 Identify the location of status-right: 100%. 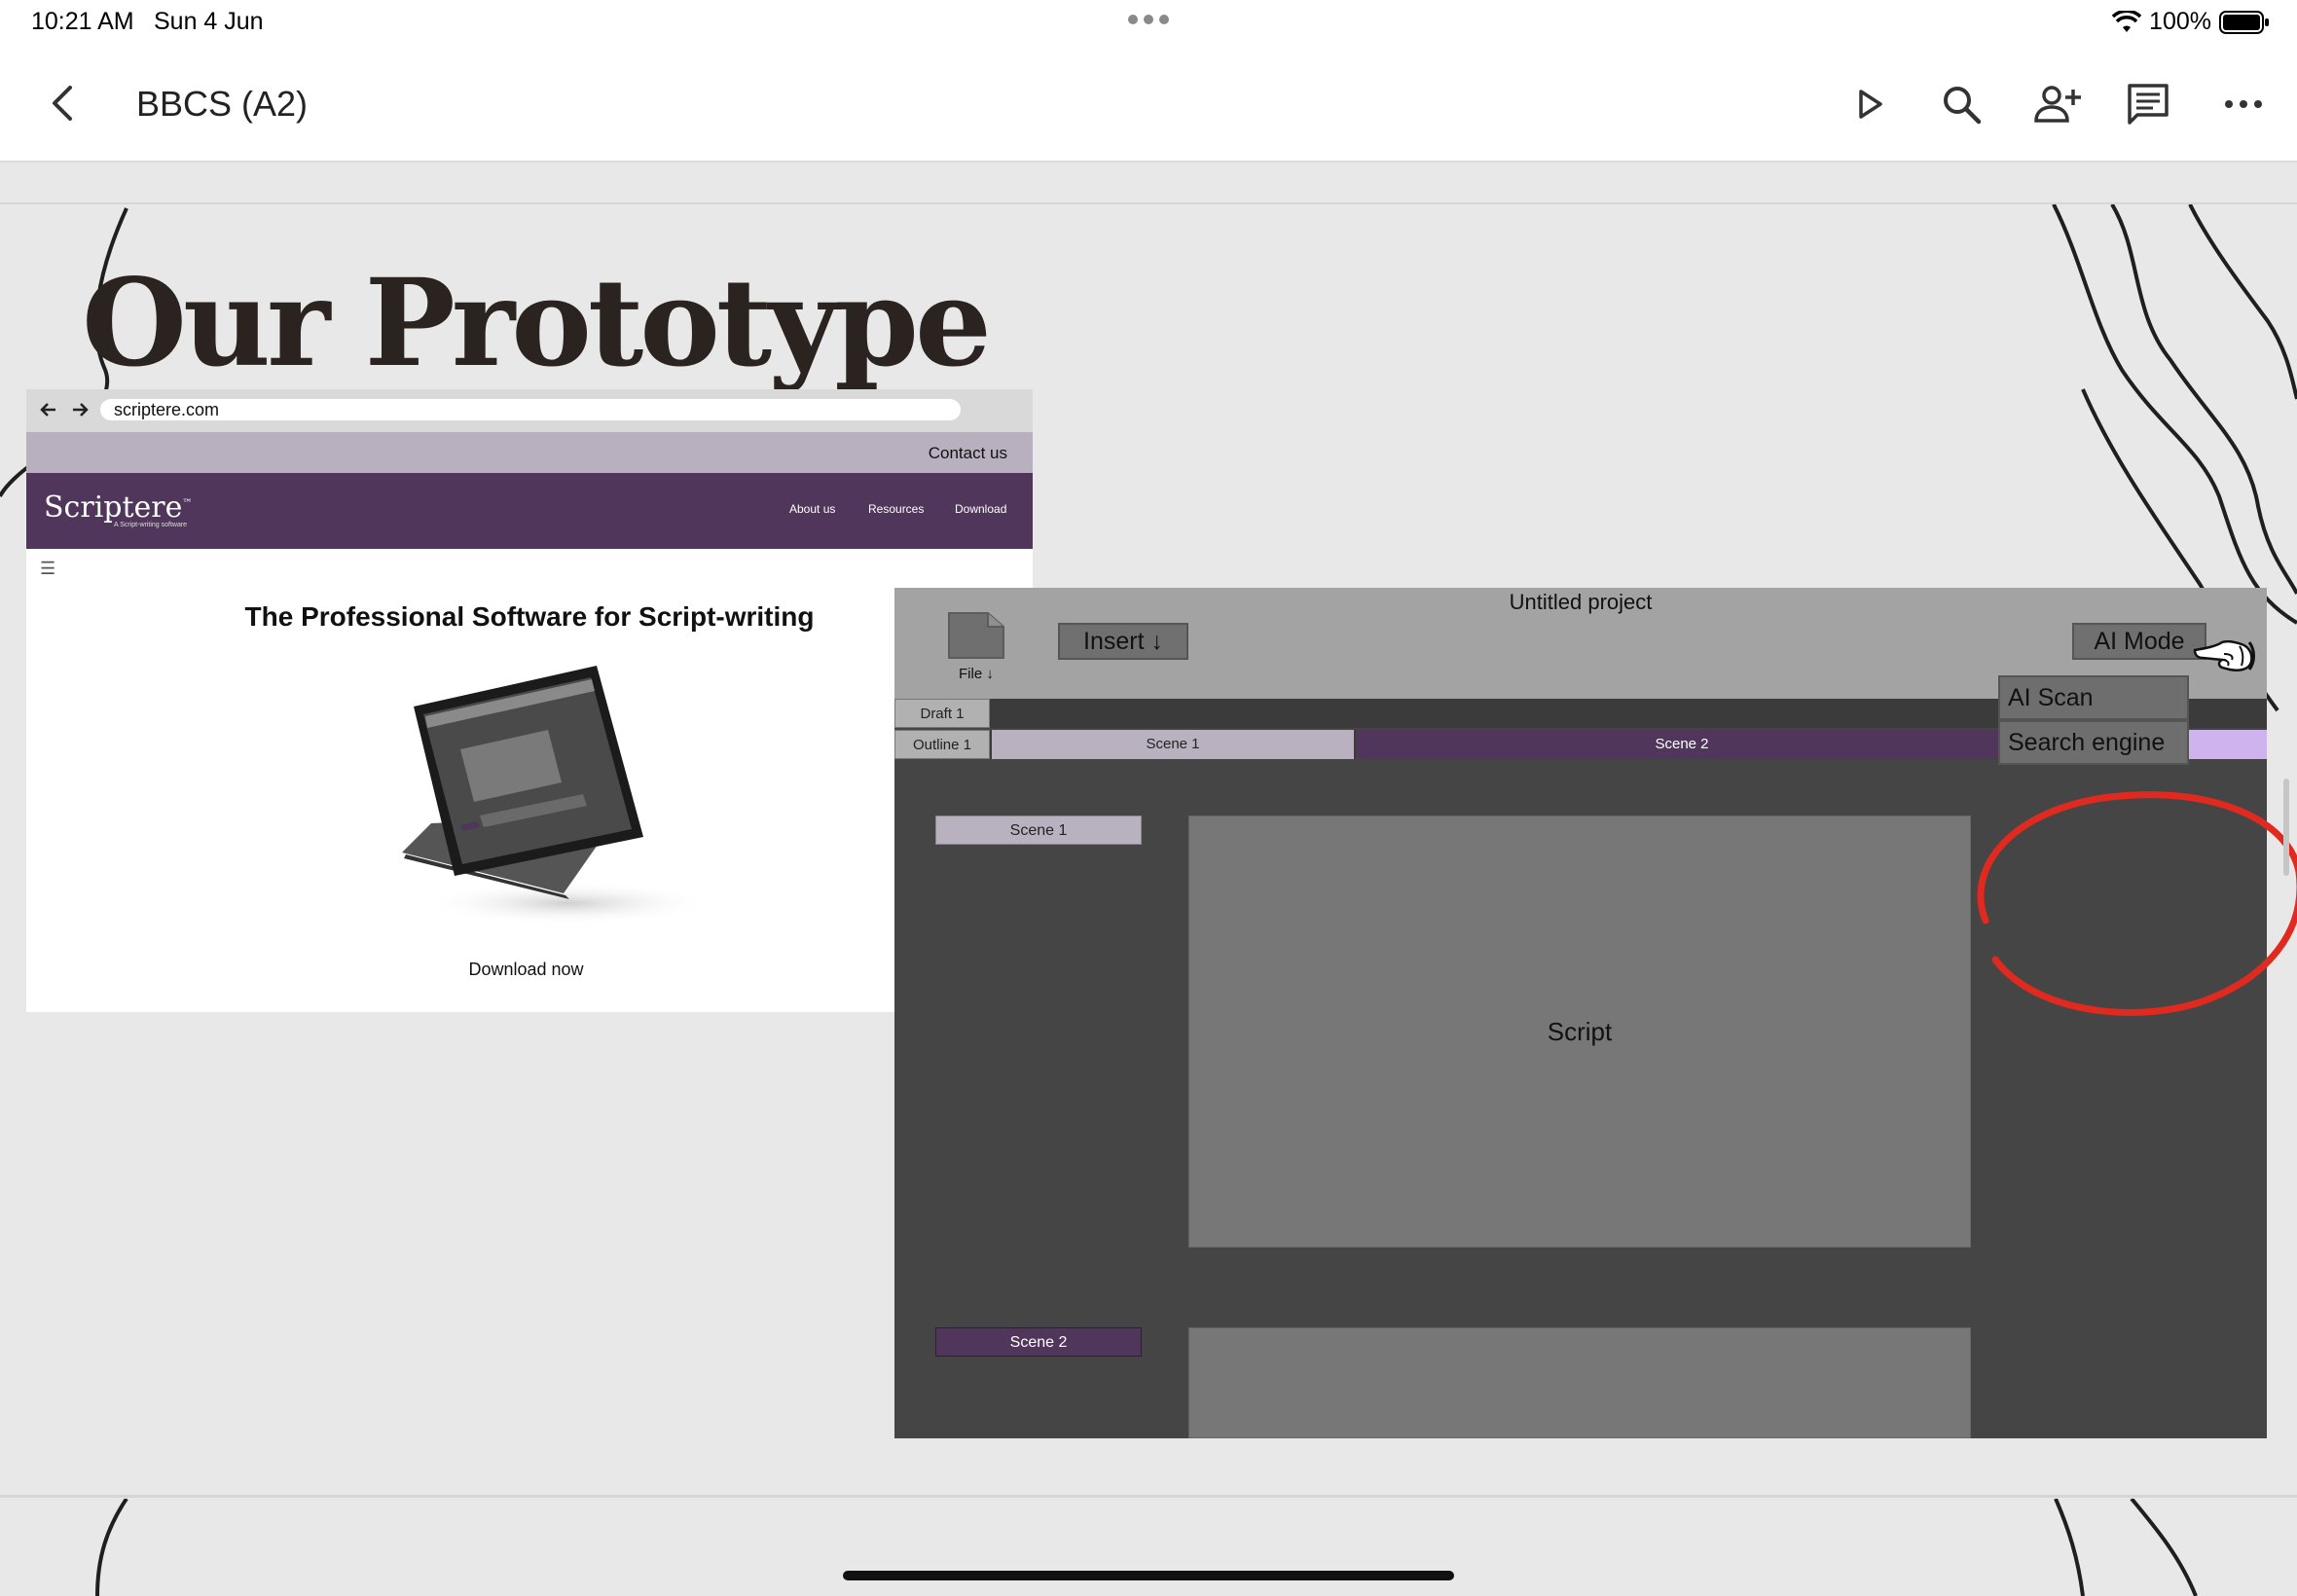
(2191, 22).